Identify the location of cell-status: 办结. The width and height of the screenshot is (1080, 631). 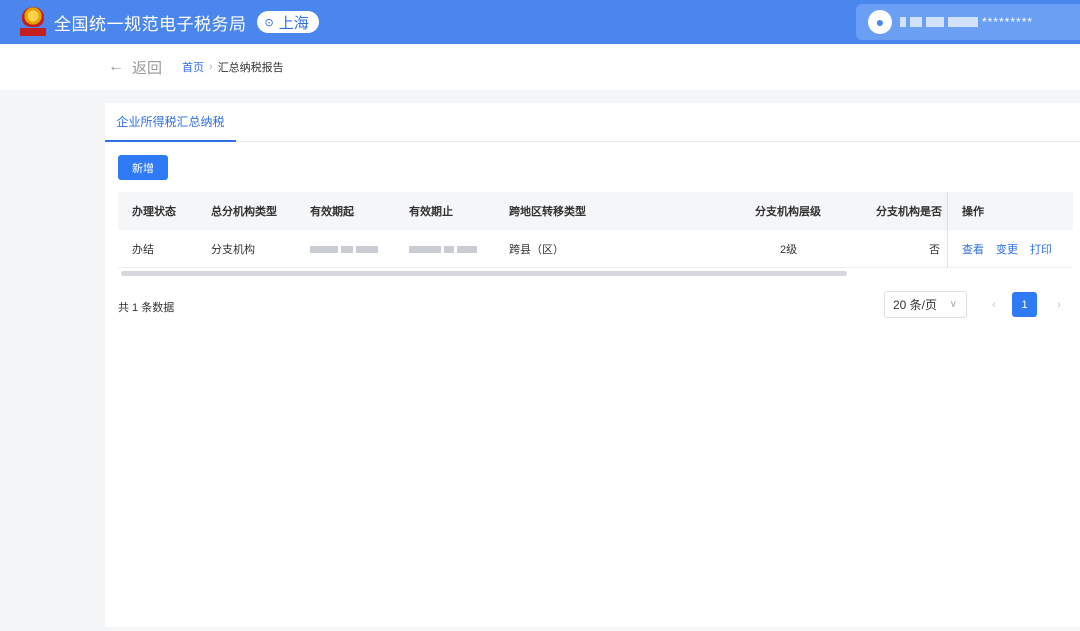
(143, 250).